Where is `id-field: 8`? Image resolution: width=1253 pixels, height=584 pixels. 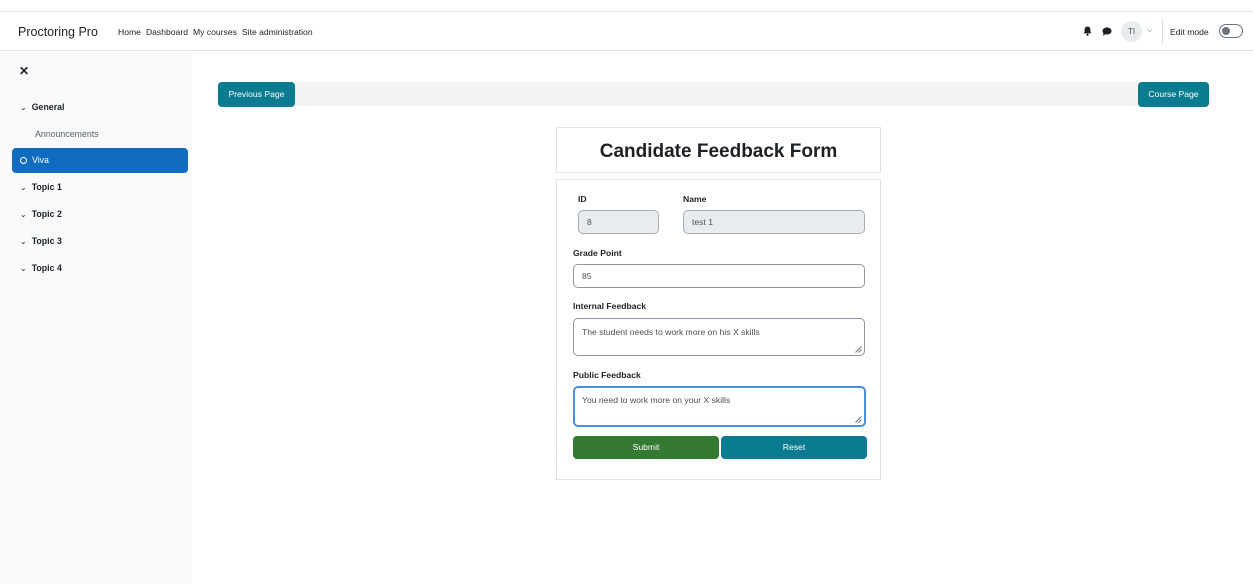
id-field: 8 is located at coordinates (618, 222).